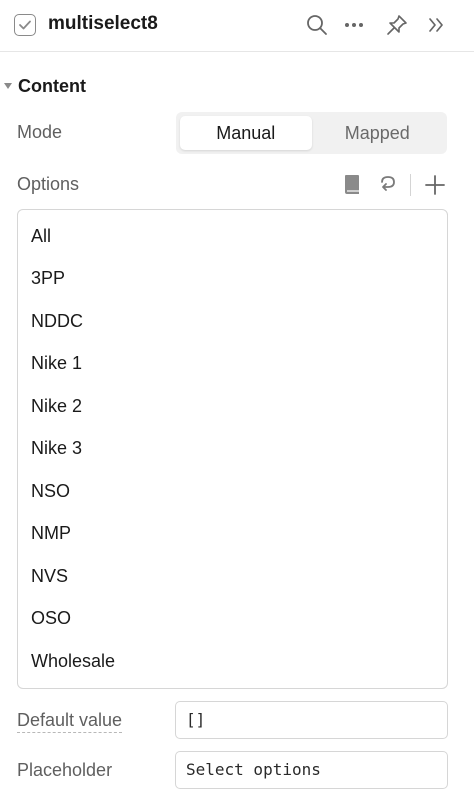  Describe the element at coordinates (436, 25) in the screenshot. I see `expand-icon` at that location.